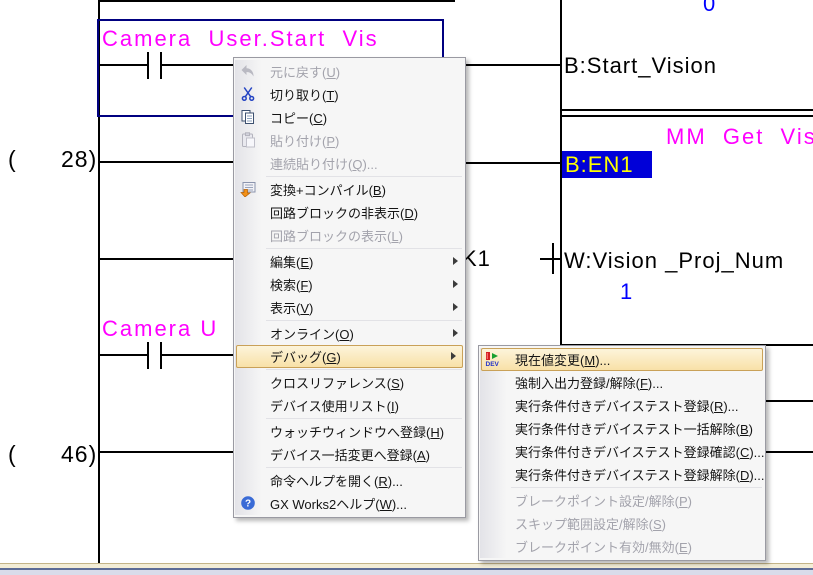 The height and width of the screenshot is (575, 813). I want to click on context-menu-item-label: ウォッチウィンドウへ登録(H), so click(357, 432).